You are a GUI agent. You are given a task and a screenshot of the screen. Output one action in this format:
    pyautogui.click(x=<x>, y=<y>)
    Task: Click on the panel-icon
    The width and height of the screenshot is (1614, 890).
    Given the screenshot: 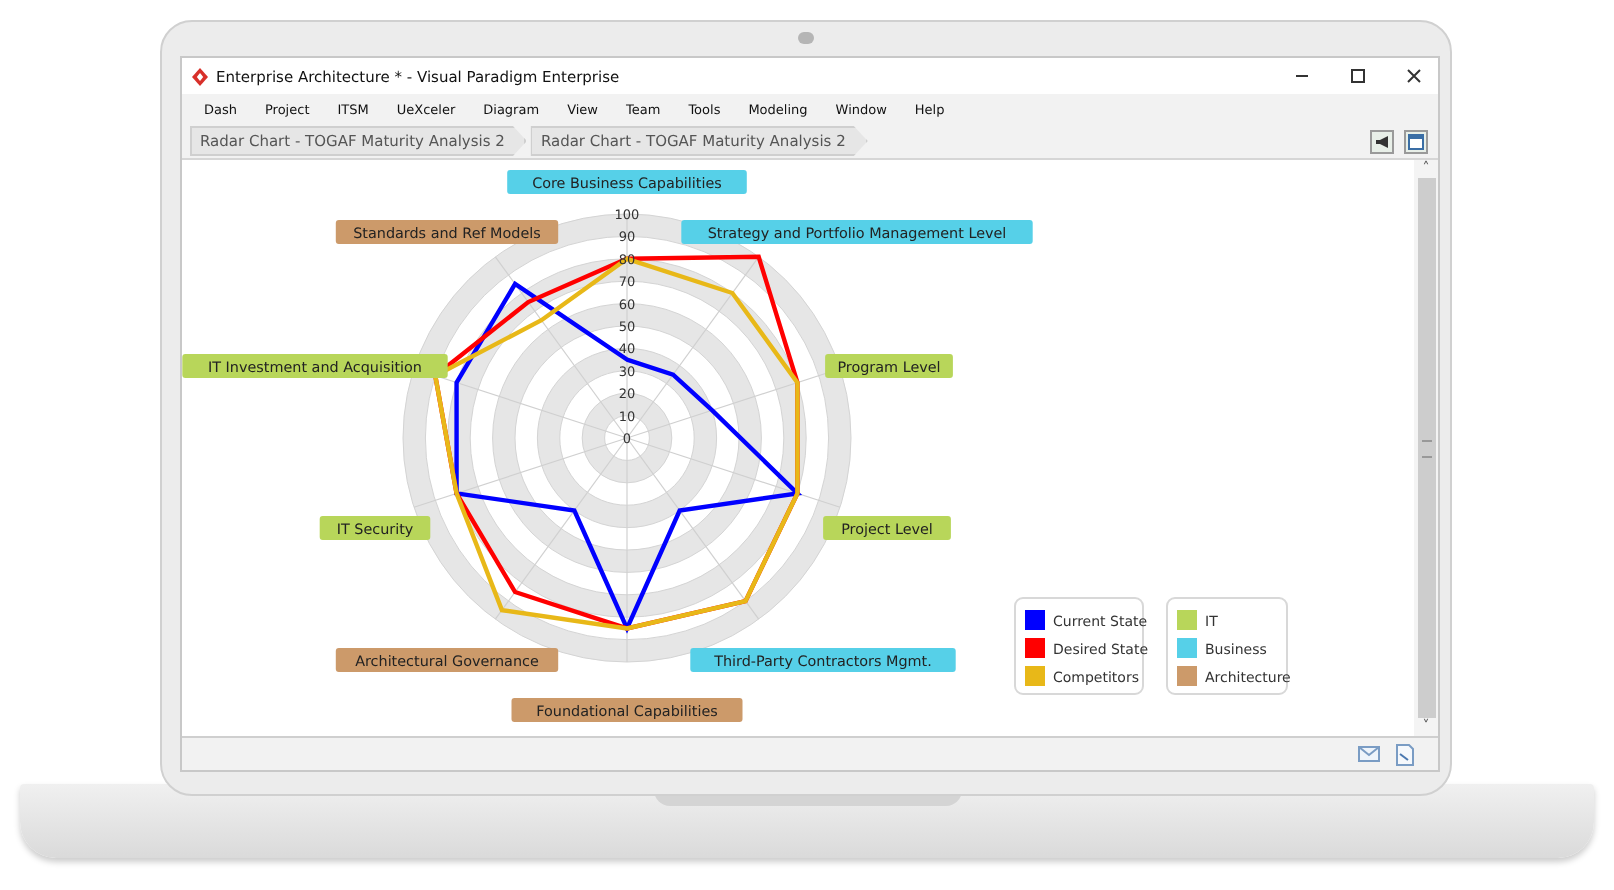 What is the action you would take?
    pyautogui.click(x=1416, y=141)
    